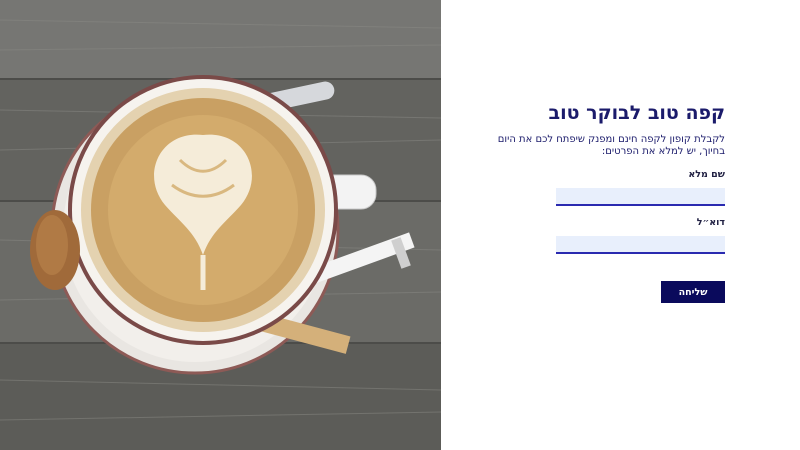 The image size is (800, 450). What do you see at coordinates (710, 222) in the screenshot?
I see `email-label: דוא״ל` at bounding box center [710, 222].